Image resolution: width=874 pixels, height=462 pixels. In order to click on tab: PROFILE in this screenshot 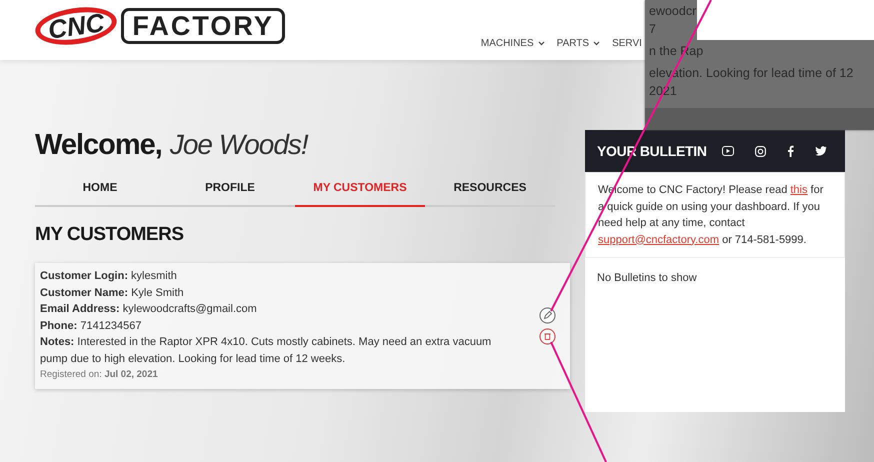, I will do `click(230, 190)`.